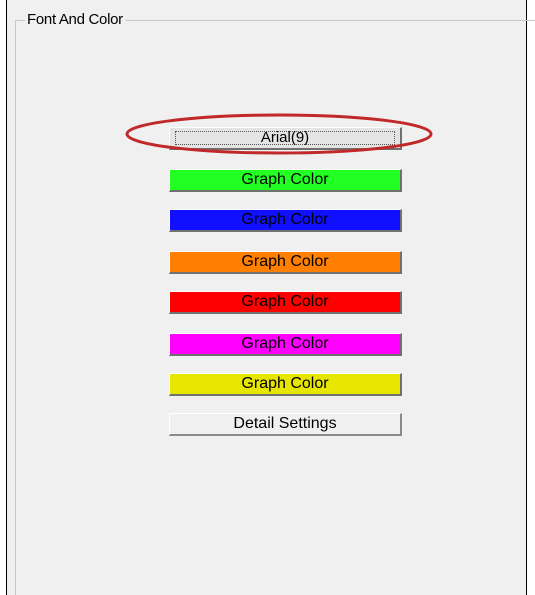 This screenshot has width=535, height=595. I want to click on font-button-label: Arial(9), so click(285, 137).